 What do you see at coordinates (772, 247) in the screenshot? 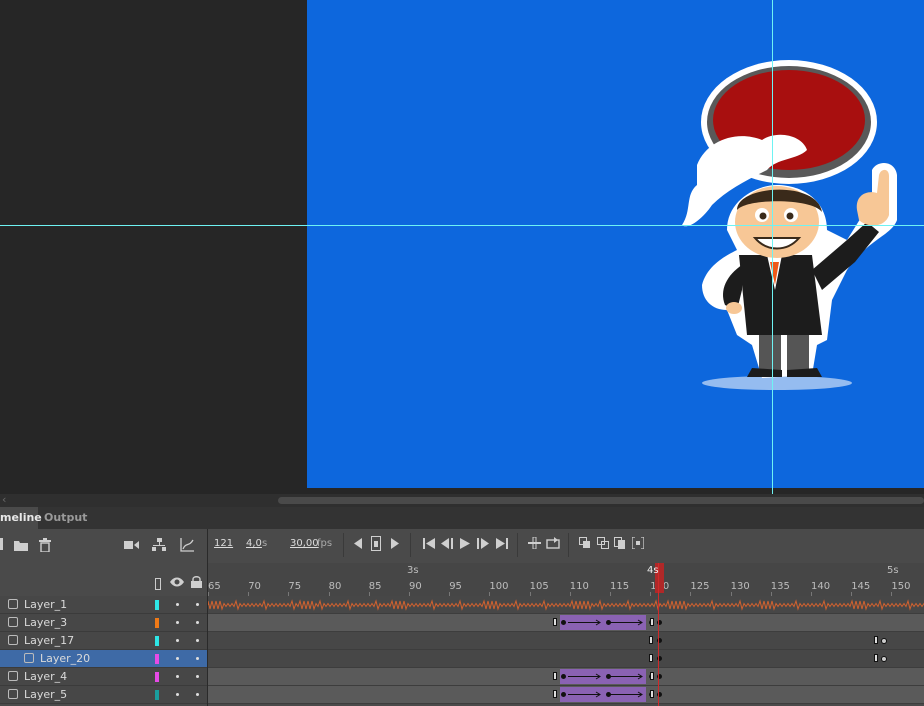
I see `vertical-guide` at bounding box center [772, 247].